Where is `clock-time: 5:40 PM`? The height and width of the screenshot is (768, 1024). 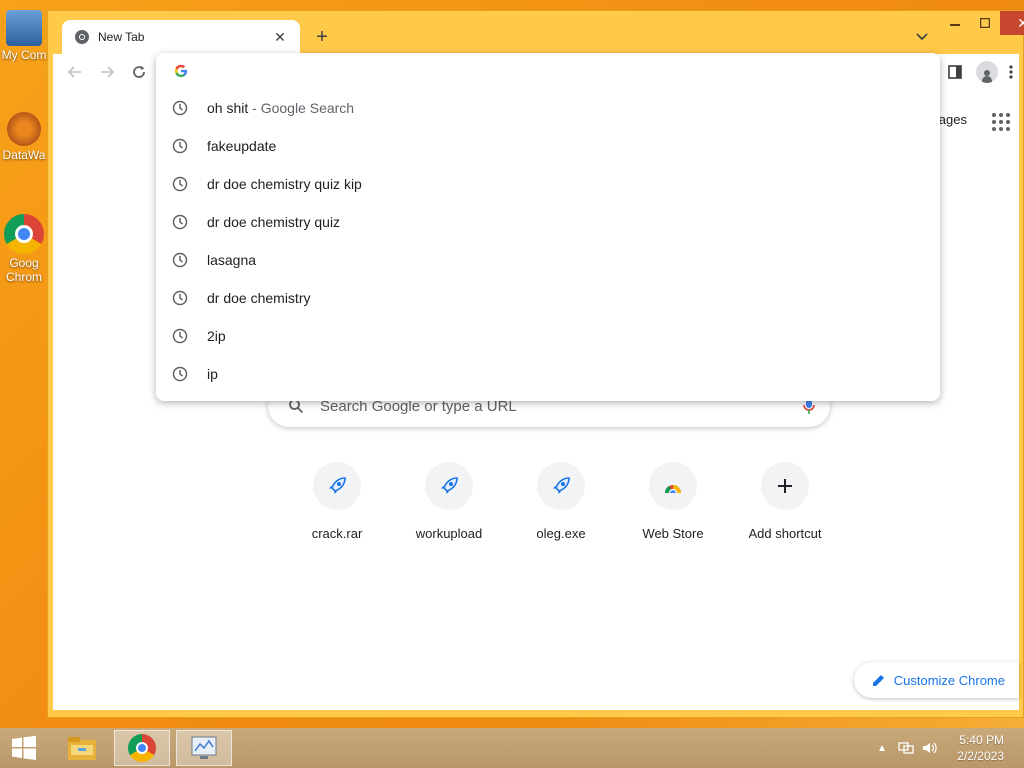 clock-time: 5:40 PM is located at coordinates (981, 740).